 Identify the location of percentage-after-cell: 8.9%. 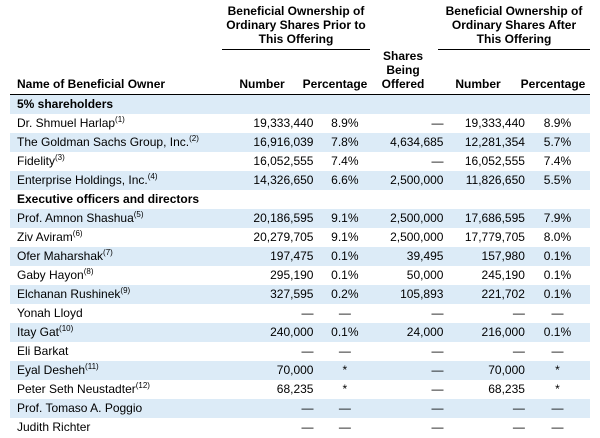
(557, 123).